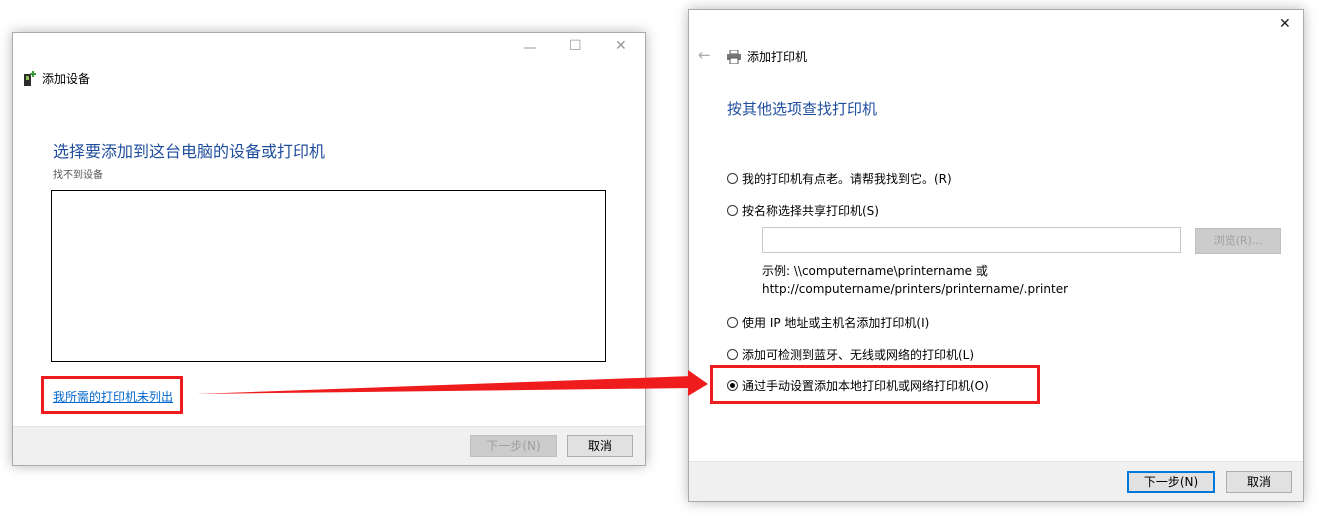 This screenshot has width=1319, height=516. I want to click on annotation-arrow, so click(452, 383).